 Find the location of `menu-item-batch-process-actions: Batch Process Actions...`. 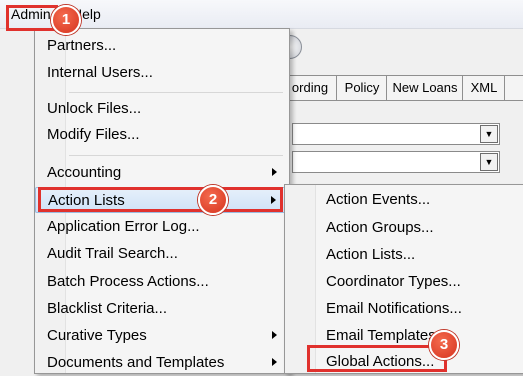

menu-item-batch-process-actions: Batch Process Actions... is located at coordinates (162, 282).